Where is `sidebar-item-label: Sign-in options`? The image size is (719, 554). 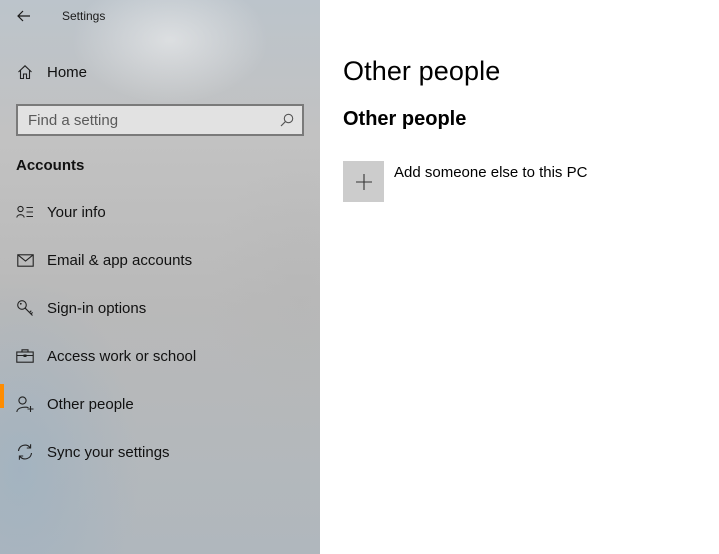
sidebar-item-label: Sign-in options is located at coordinates (97, 308).